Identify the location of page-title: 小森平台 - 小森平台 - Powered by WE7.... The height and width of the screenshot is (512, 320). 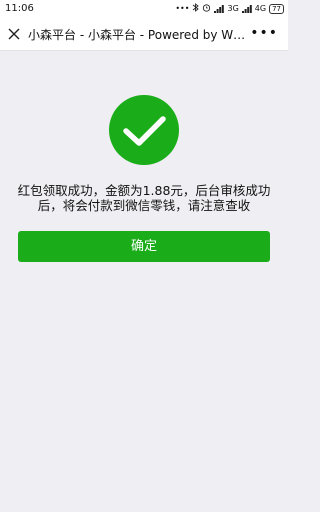
(139, 35).